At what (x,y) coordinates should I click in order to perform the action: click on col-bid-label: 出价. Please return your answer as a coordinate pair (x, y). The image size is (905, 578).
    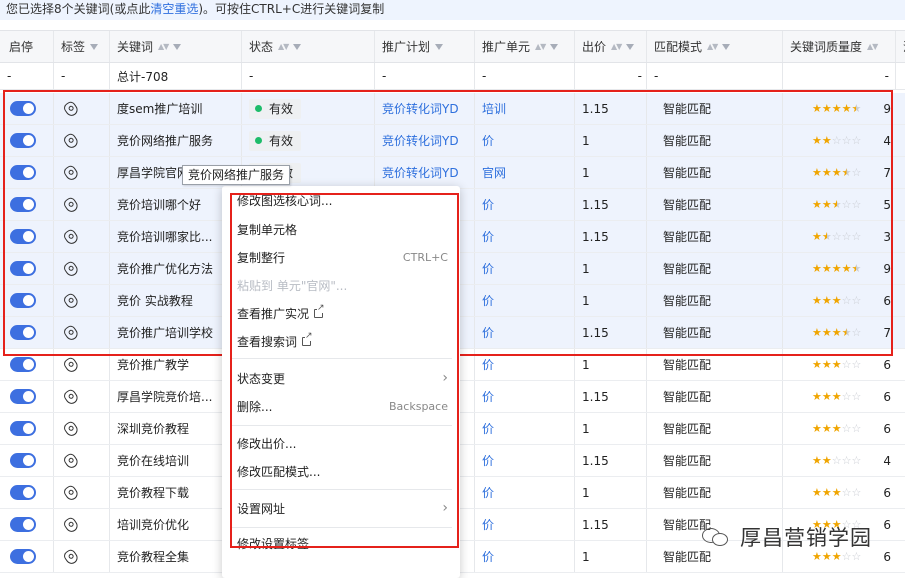
    Looking at the image, I should click on (594, 47).